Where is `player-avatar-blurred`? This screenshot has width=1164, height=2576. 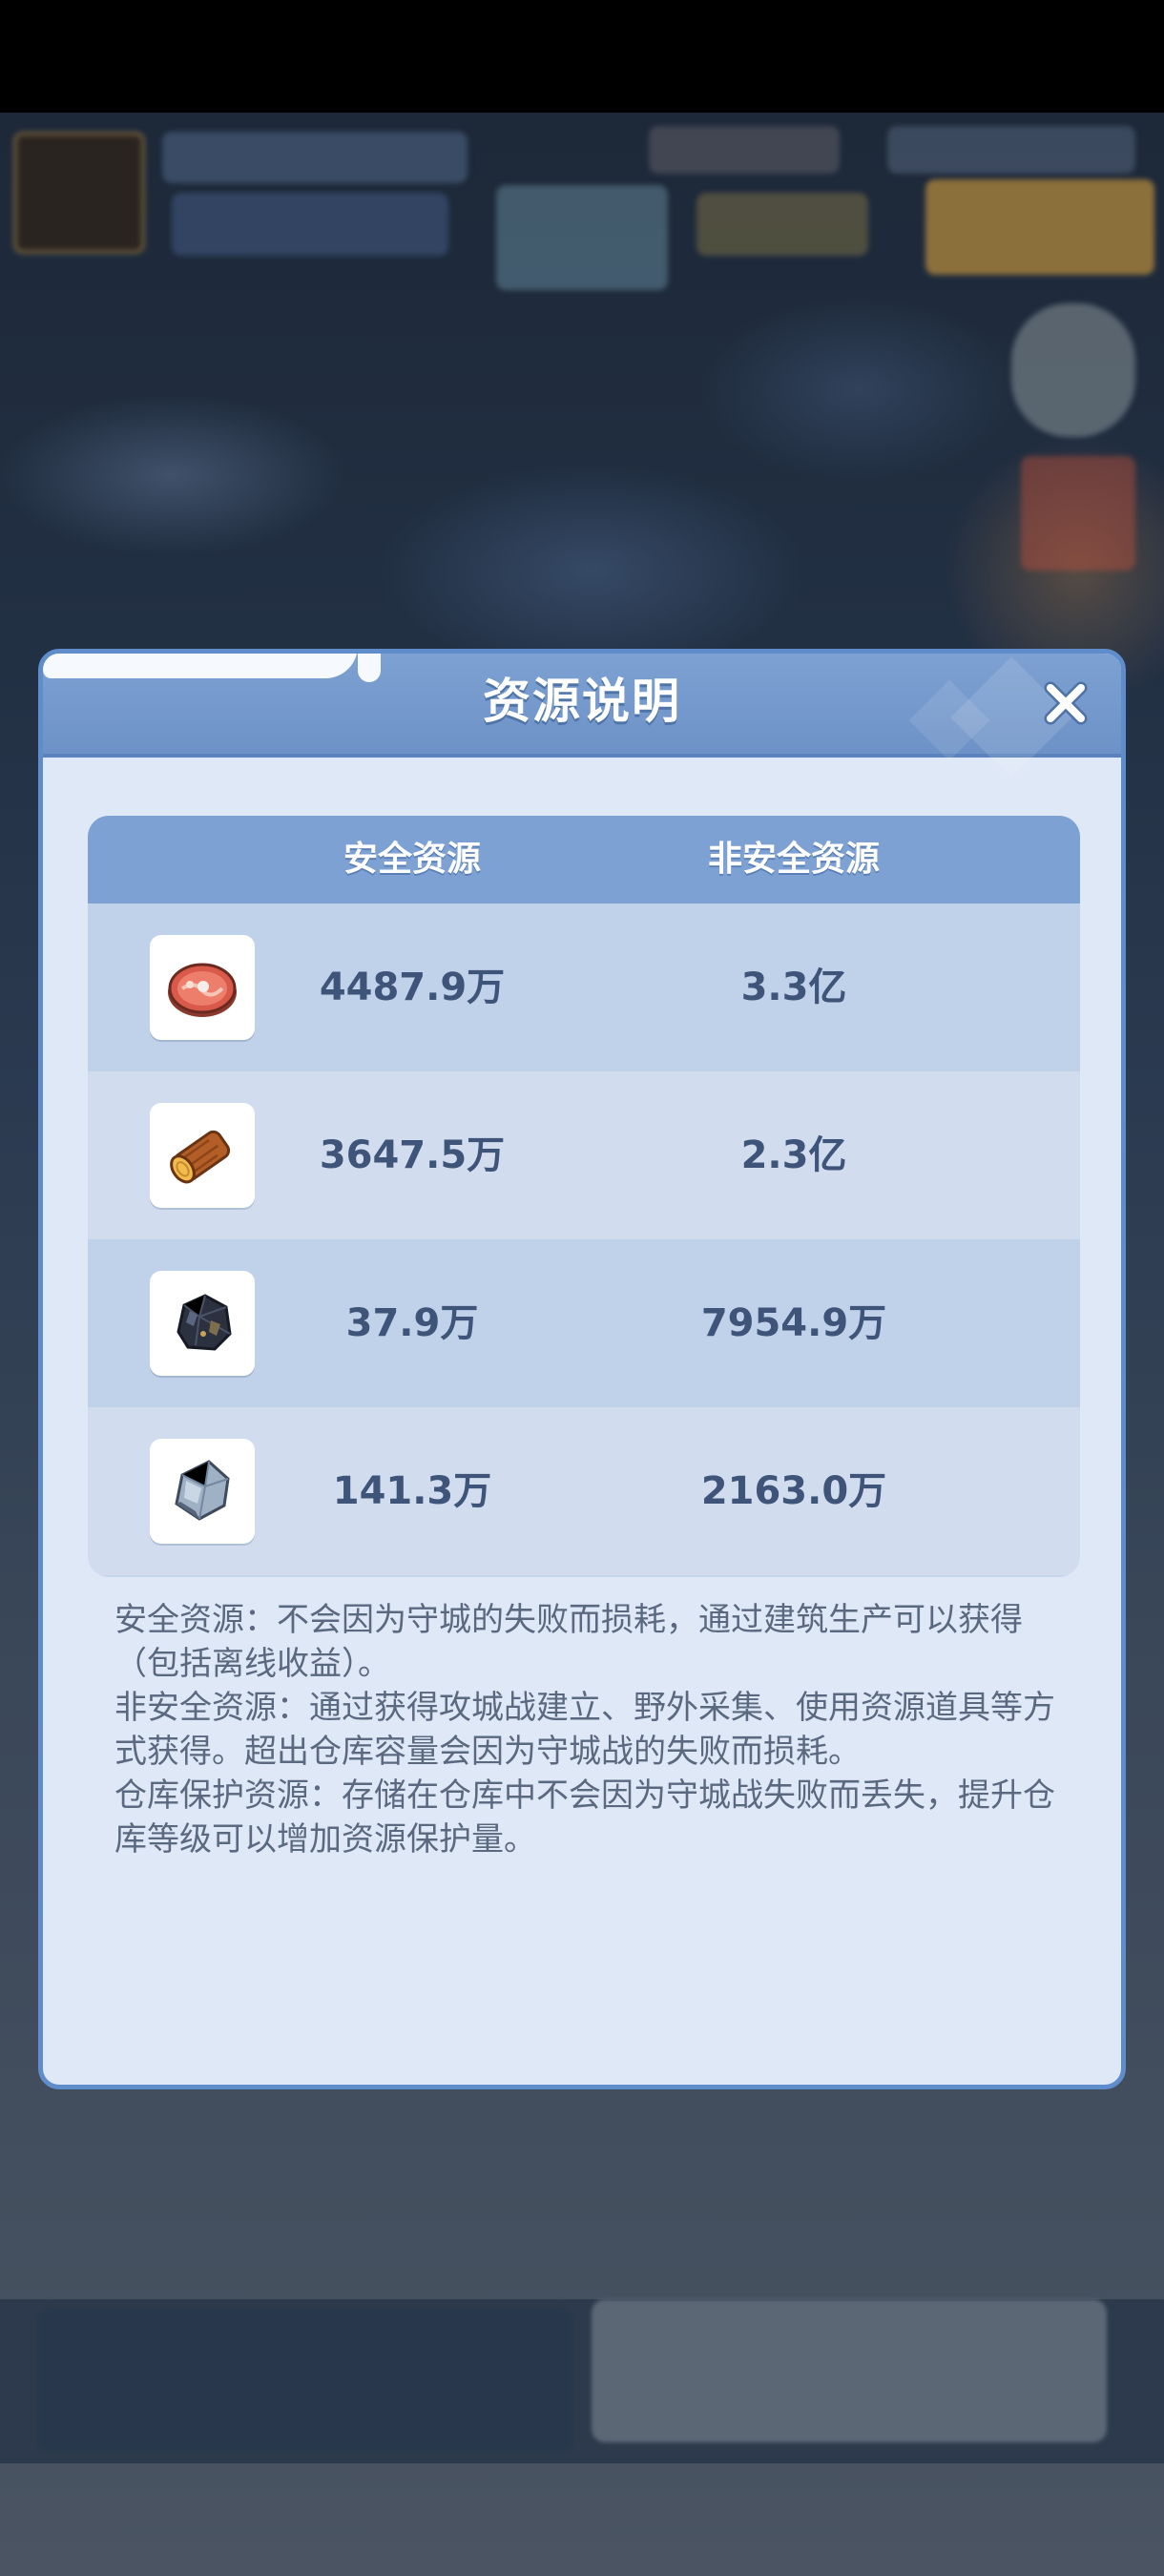
player-avatar-blurred is located at coordinates (79, 193).